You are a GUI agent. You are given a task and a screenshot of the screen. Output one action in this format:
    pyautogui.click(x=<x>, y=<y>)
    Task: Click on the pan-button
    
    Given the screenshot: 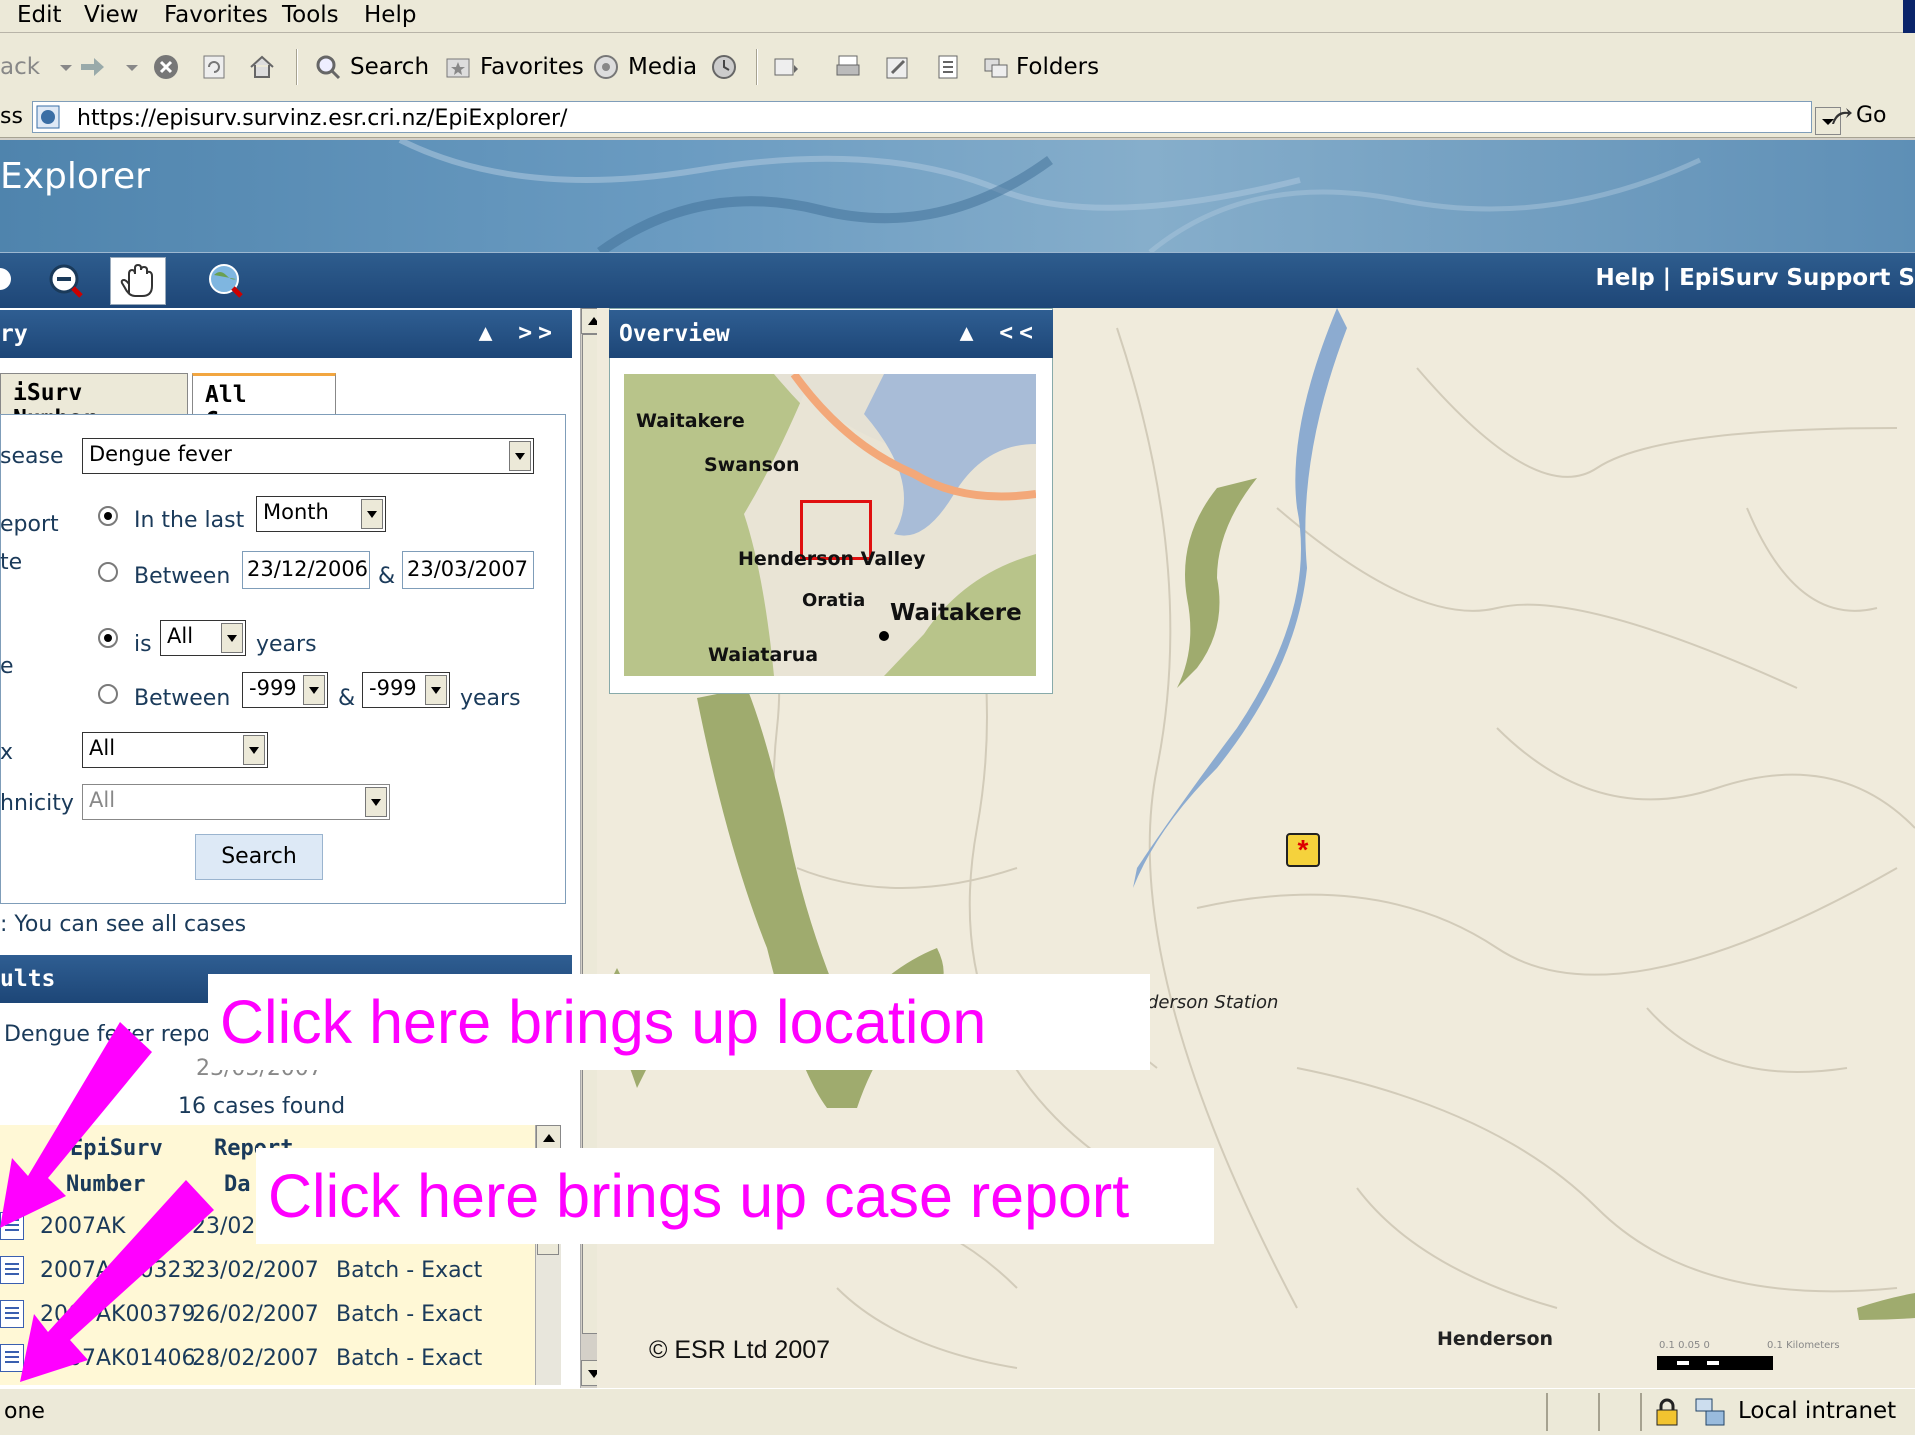 What is the action you would take?
    pyautogui.click(x=138, y=281)
    